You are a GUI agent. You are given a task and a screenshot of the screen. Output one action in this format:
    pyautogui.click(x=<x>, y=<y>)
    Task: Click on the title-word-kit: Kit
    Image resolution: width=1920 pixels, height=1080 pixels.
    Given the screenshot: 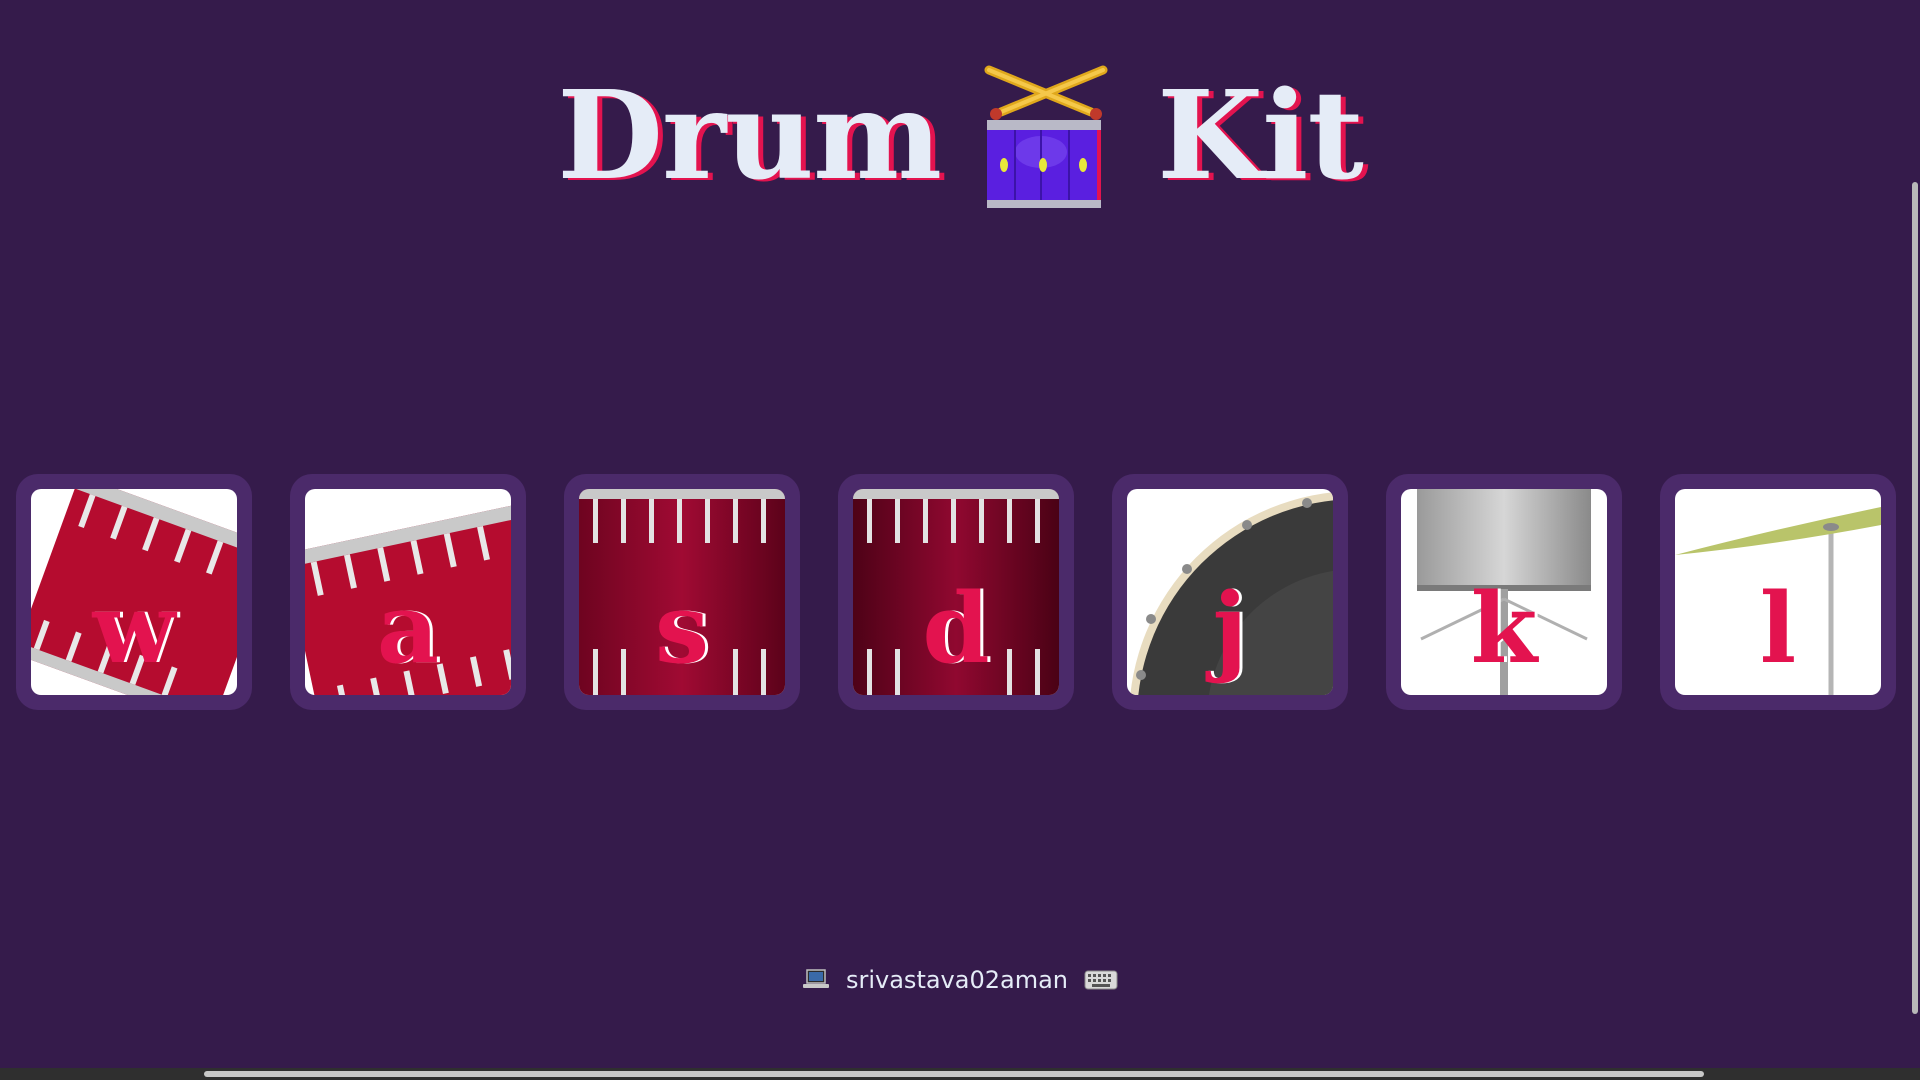 What is the action you would take?
    pyautogui.click(x=1260, y=135)
    